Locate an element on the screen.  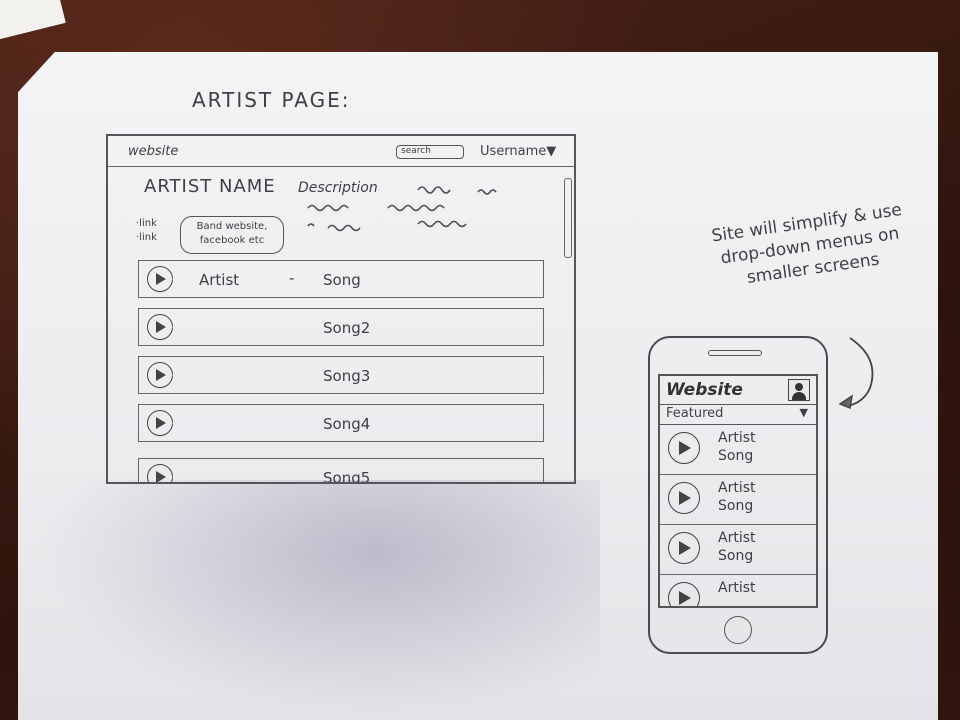
mobile-brand-logo: Website is located at coordinates (704, 390).